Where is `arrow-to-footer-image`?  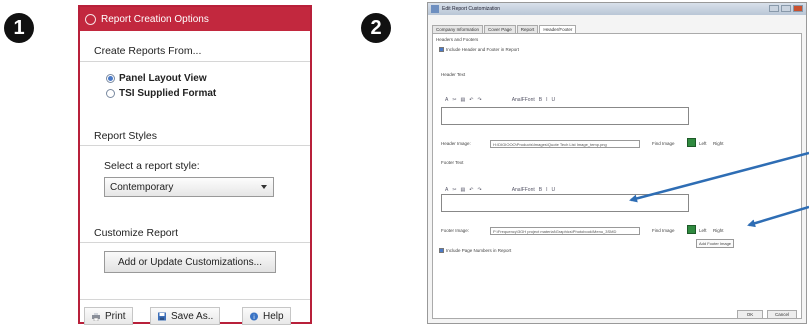
arrow-to-footer-image is located at coordinates (778, 216).